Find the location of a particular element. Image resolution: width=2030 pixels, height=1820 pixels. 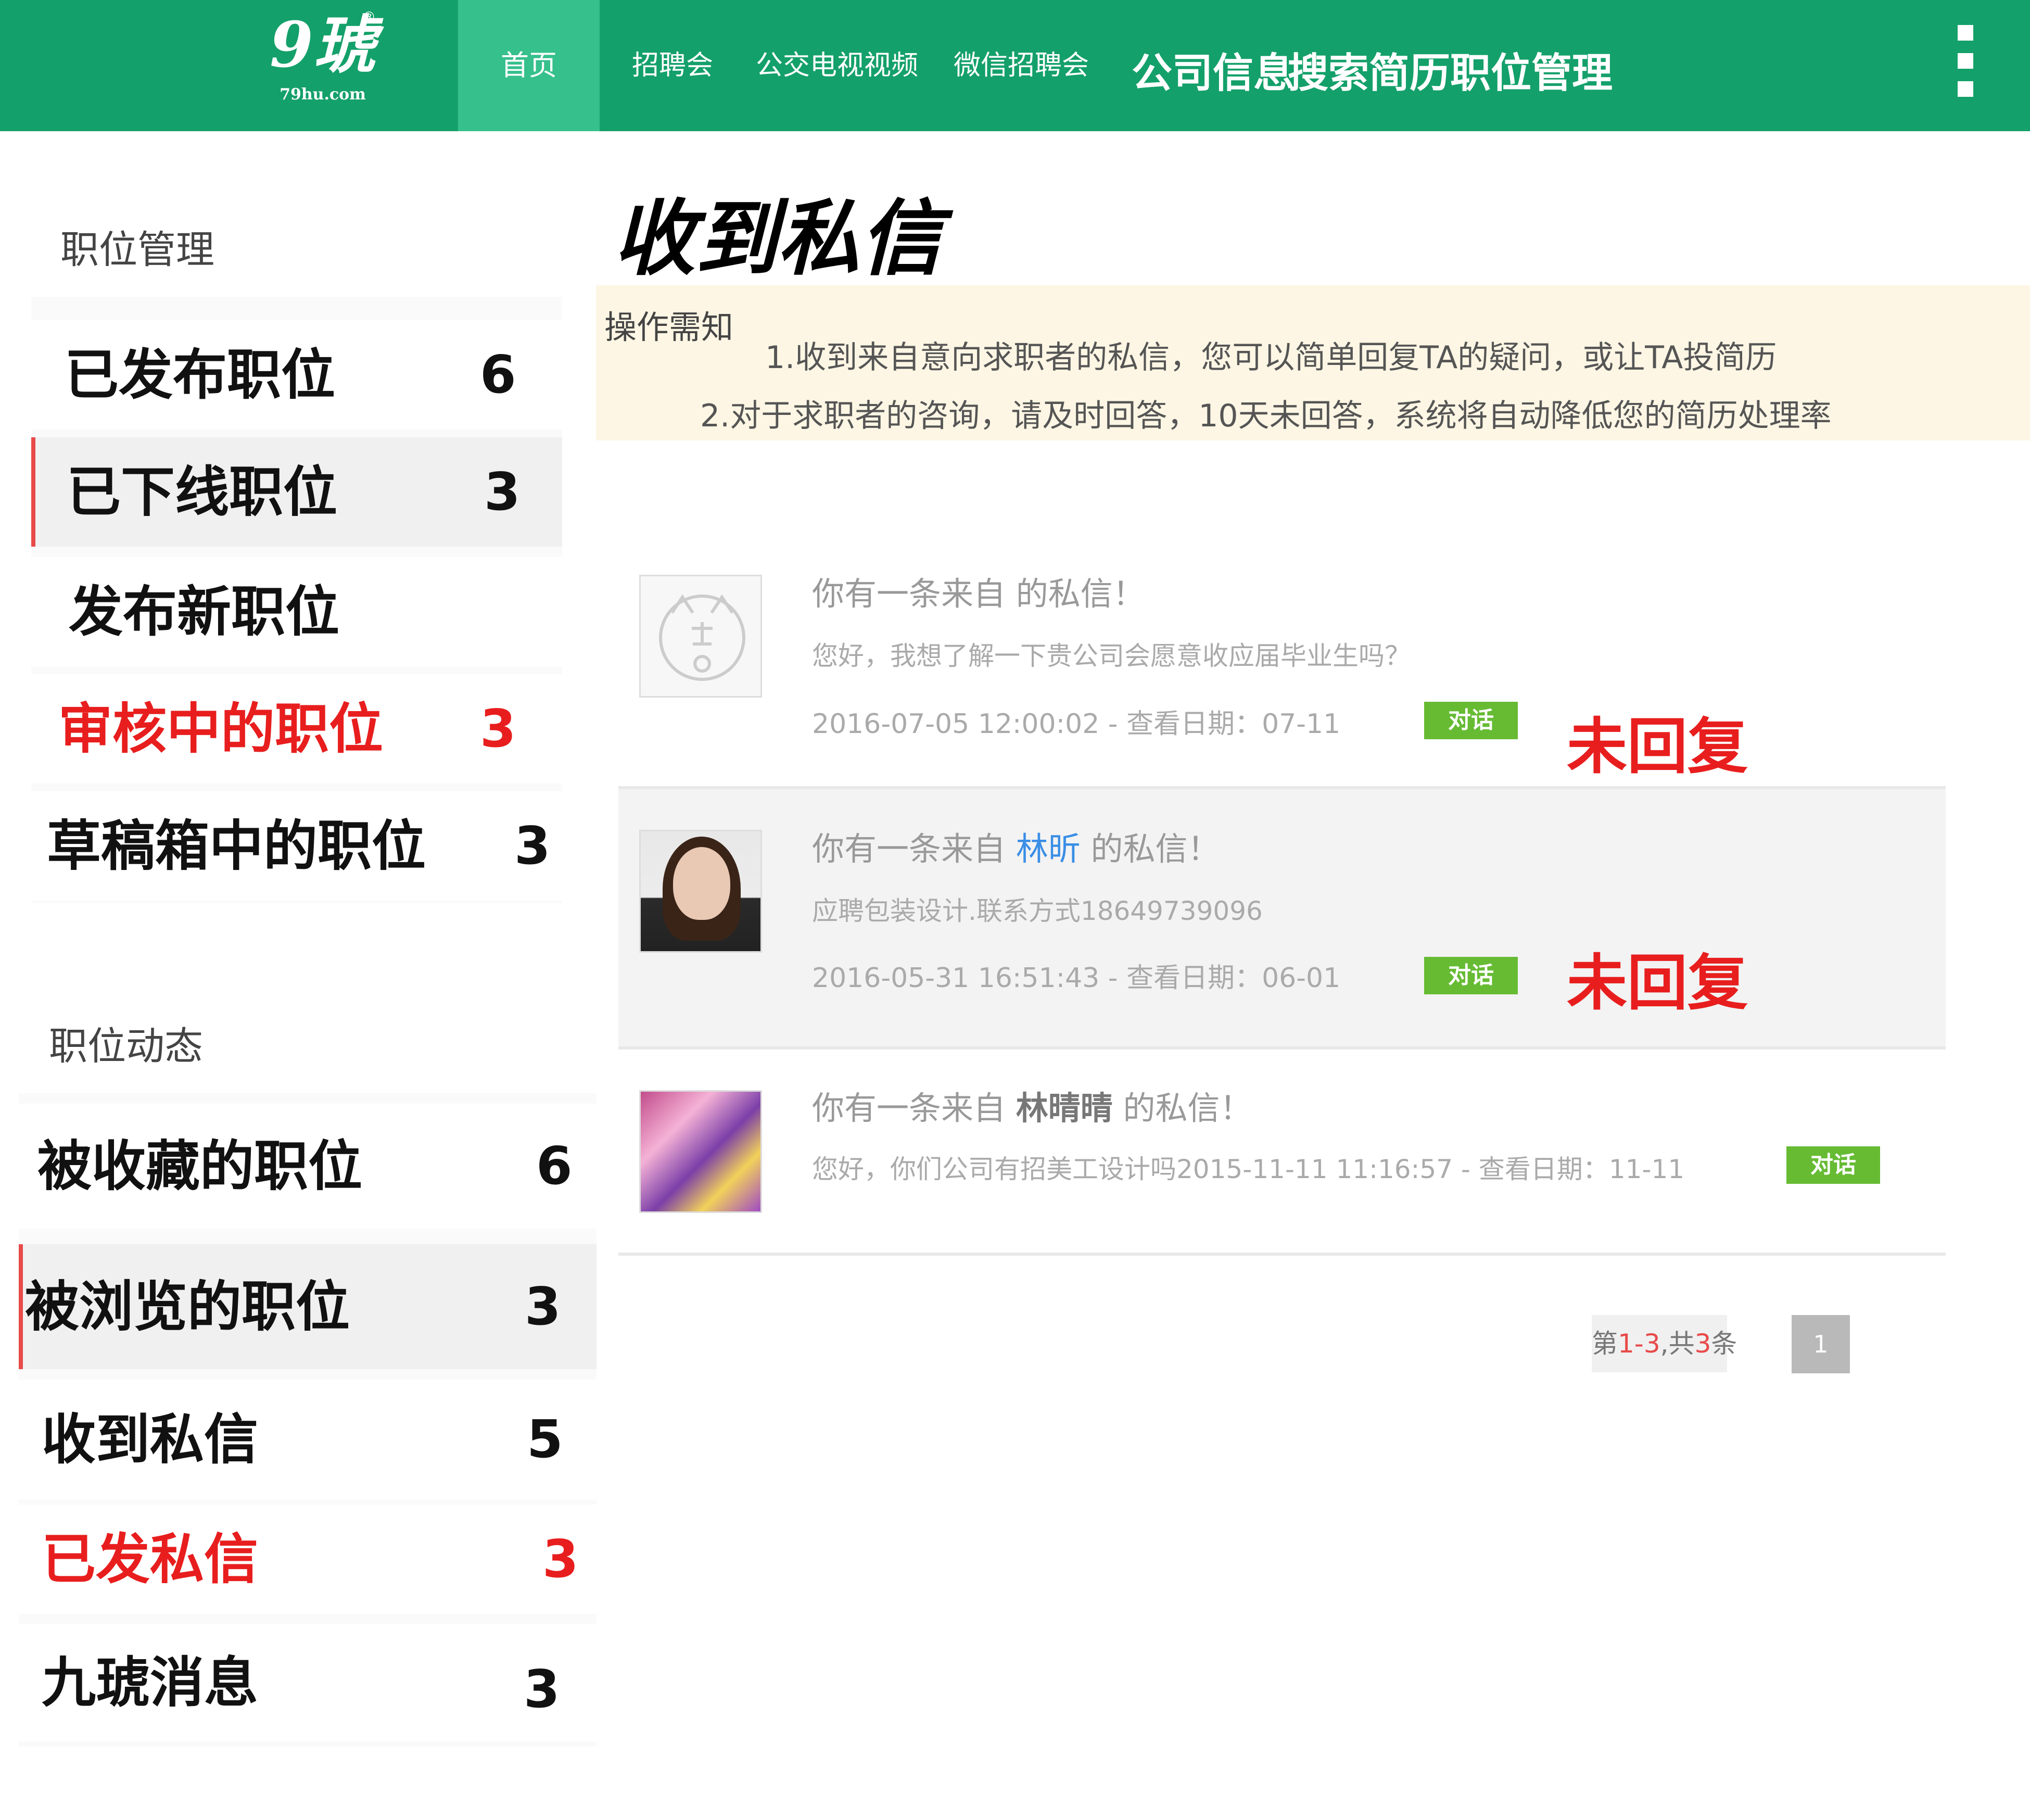

pager-prefix: 第 is located at coordinates (1605, 1344).